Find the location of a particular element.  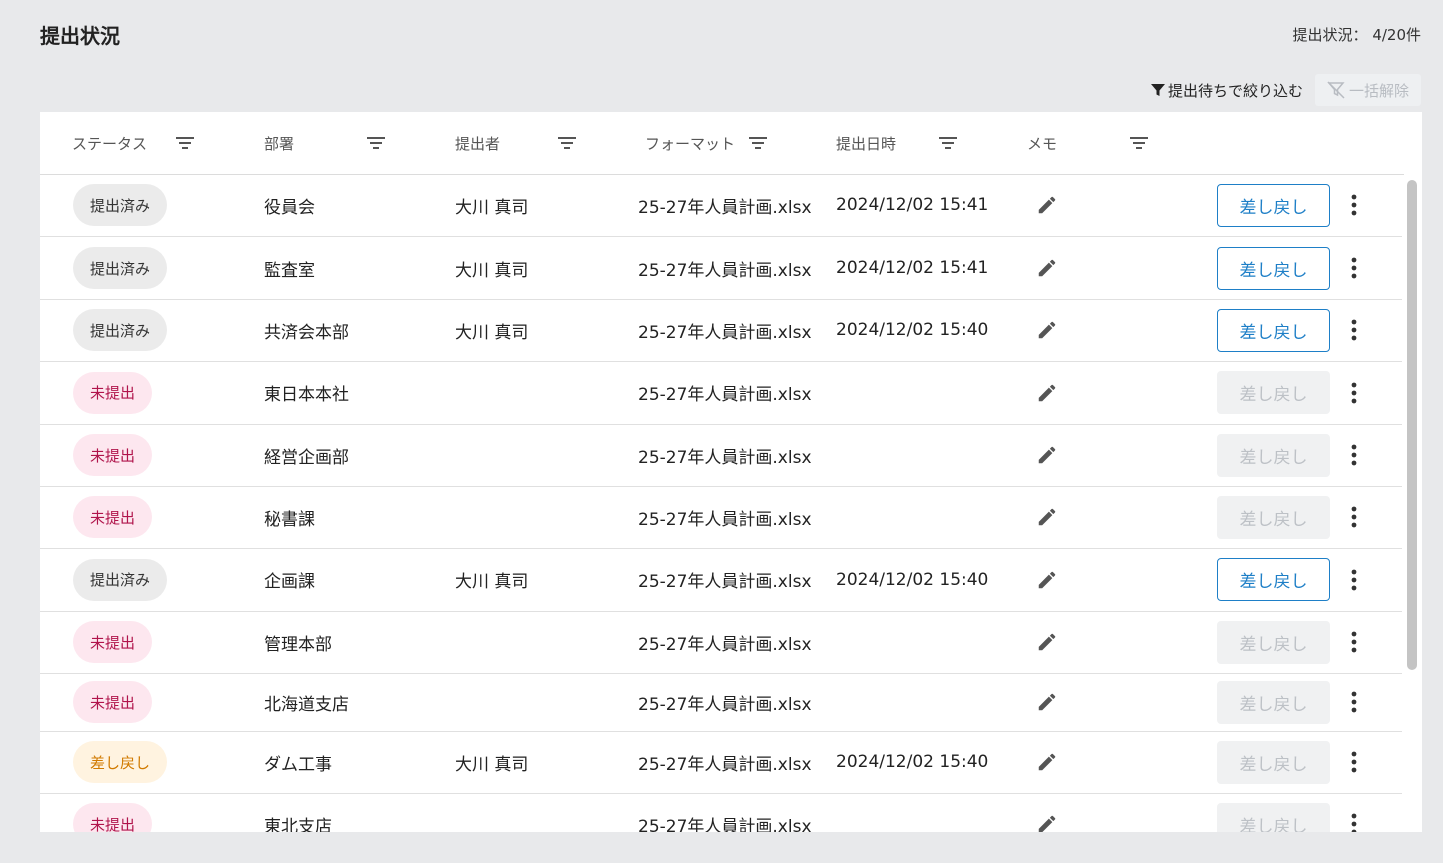

department-cell: 東北支店 is located at coordinates (298, 824).